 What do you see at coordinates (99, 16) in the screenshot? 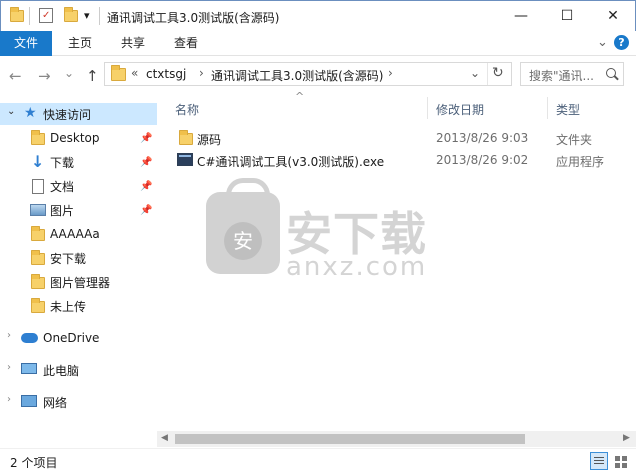
I see `title-divider` at bounding box center [99, 16].